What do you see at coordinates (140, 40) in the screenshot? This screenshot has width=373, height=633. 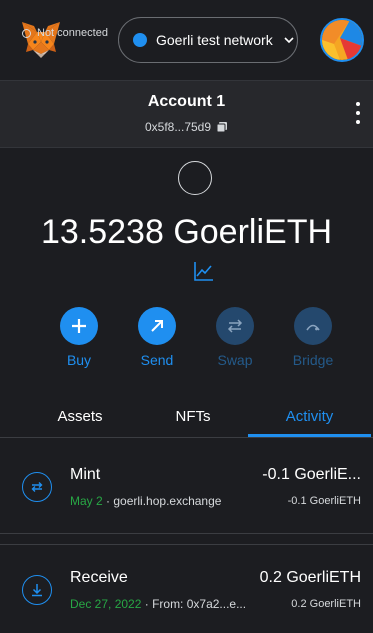 I see `network-status-dot` at bounding box center [140, 40].